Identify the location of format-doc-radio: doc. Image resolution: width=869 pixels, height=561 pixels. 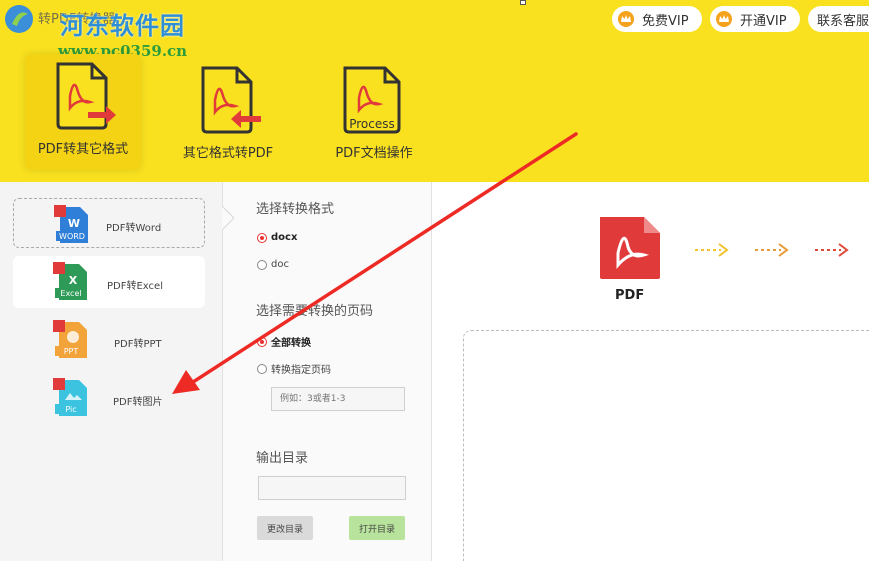
(273, 264).